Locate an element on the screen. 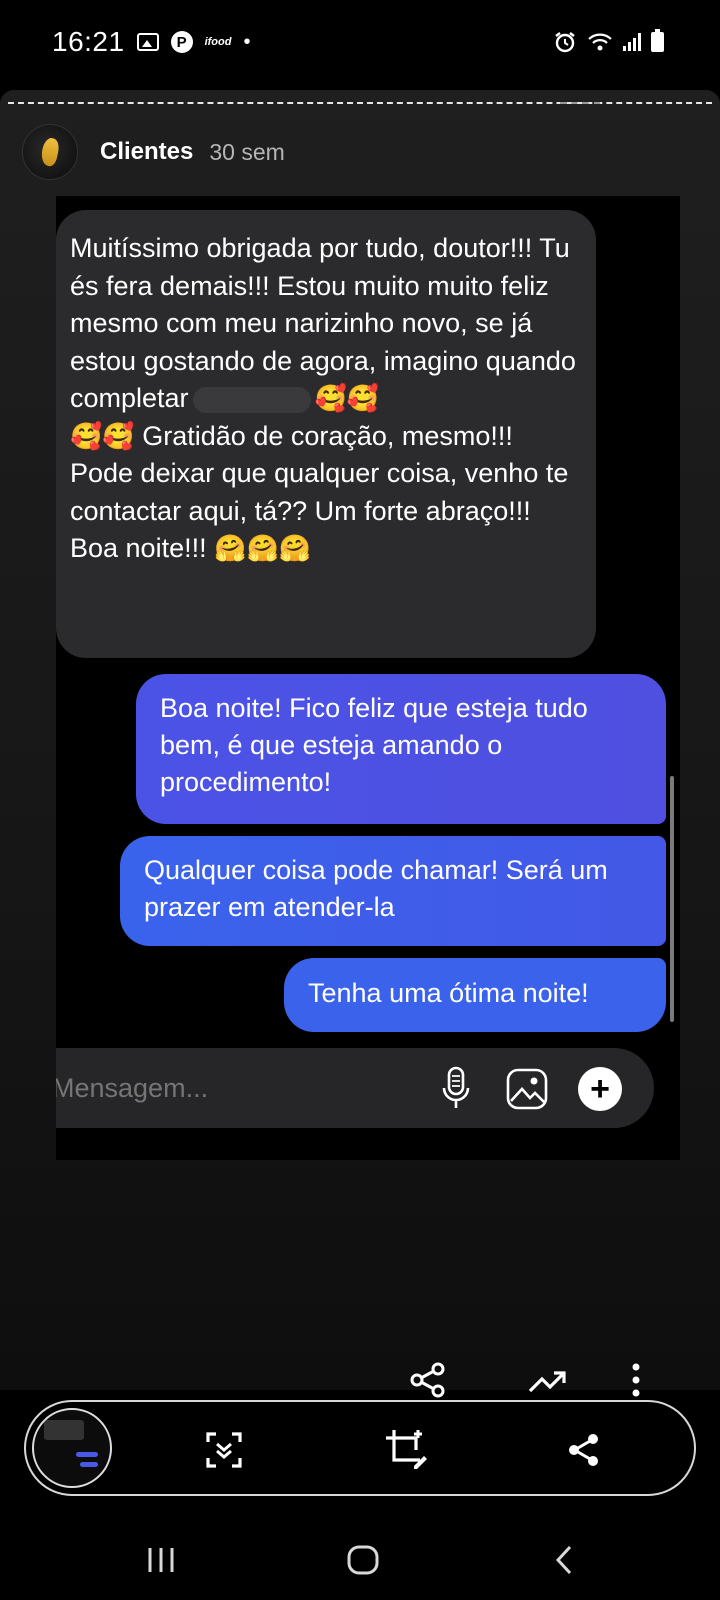 Image resolution: width=720 pixels, height=1600 pixels. story-actions is located at coordinates (360, 1382).